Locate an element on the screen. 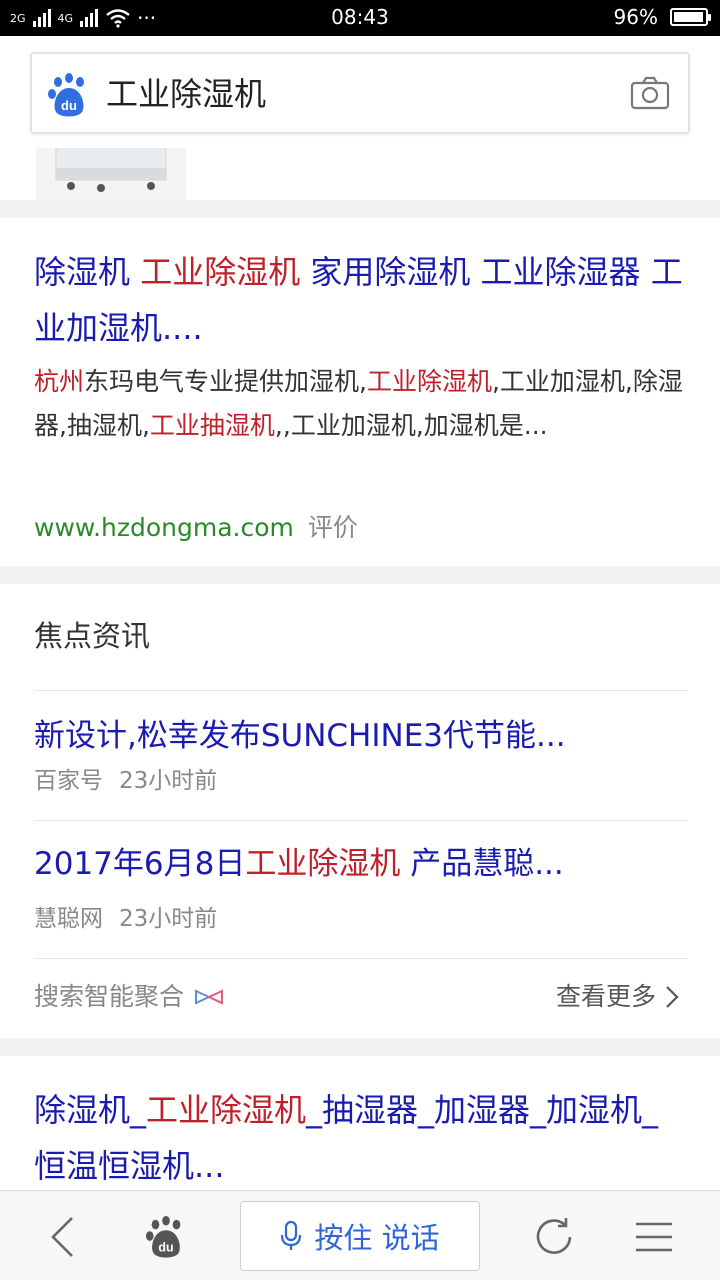 Image resolution: width=720 pixels, height=1280 pixels. desc-highlight: 工业抽湿机 is located at coordinates (212, 425).